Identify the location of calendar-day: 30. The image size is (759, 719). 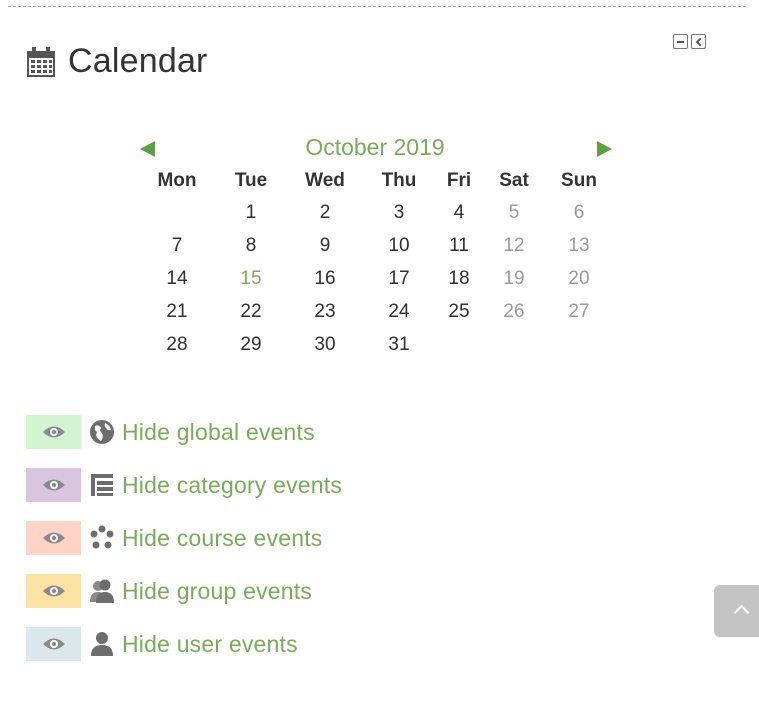
(325, 344).